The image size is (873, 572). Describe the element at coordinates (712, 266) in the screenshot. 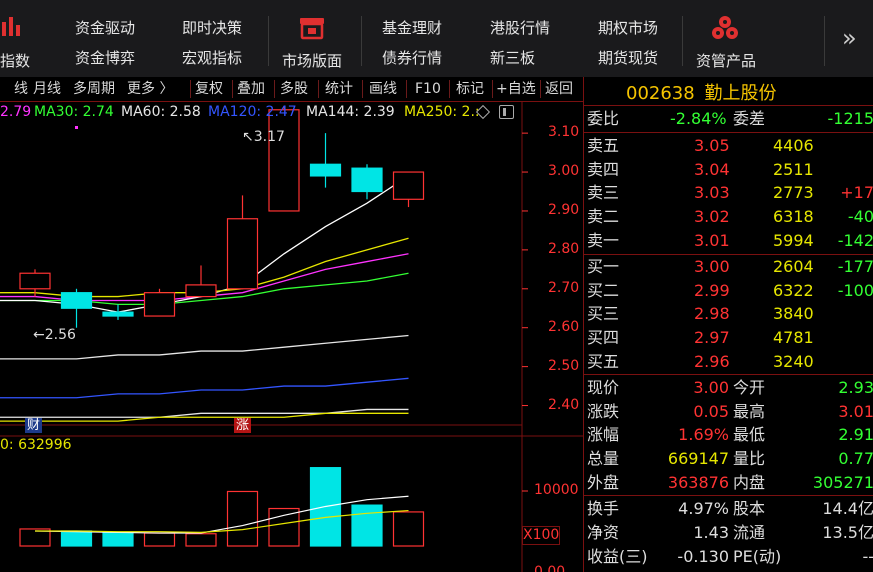

I see `bid-price: 3.00` at that location.